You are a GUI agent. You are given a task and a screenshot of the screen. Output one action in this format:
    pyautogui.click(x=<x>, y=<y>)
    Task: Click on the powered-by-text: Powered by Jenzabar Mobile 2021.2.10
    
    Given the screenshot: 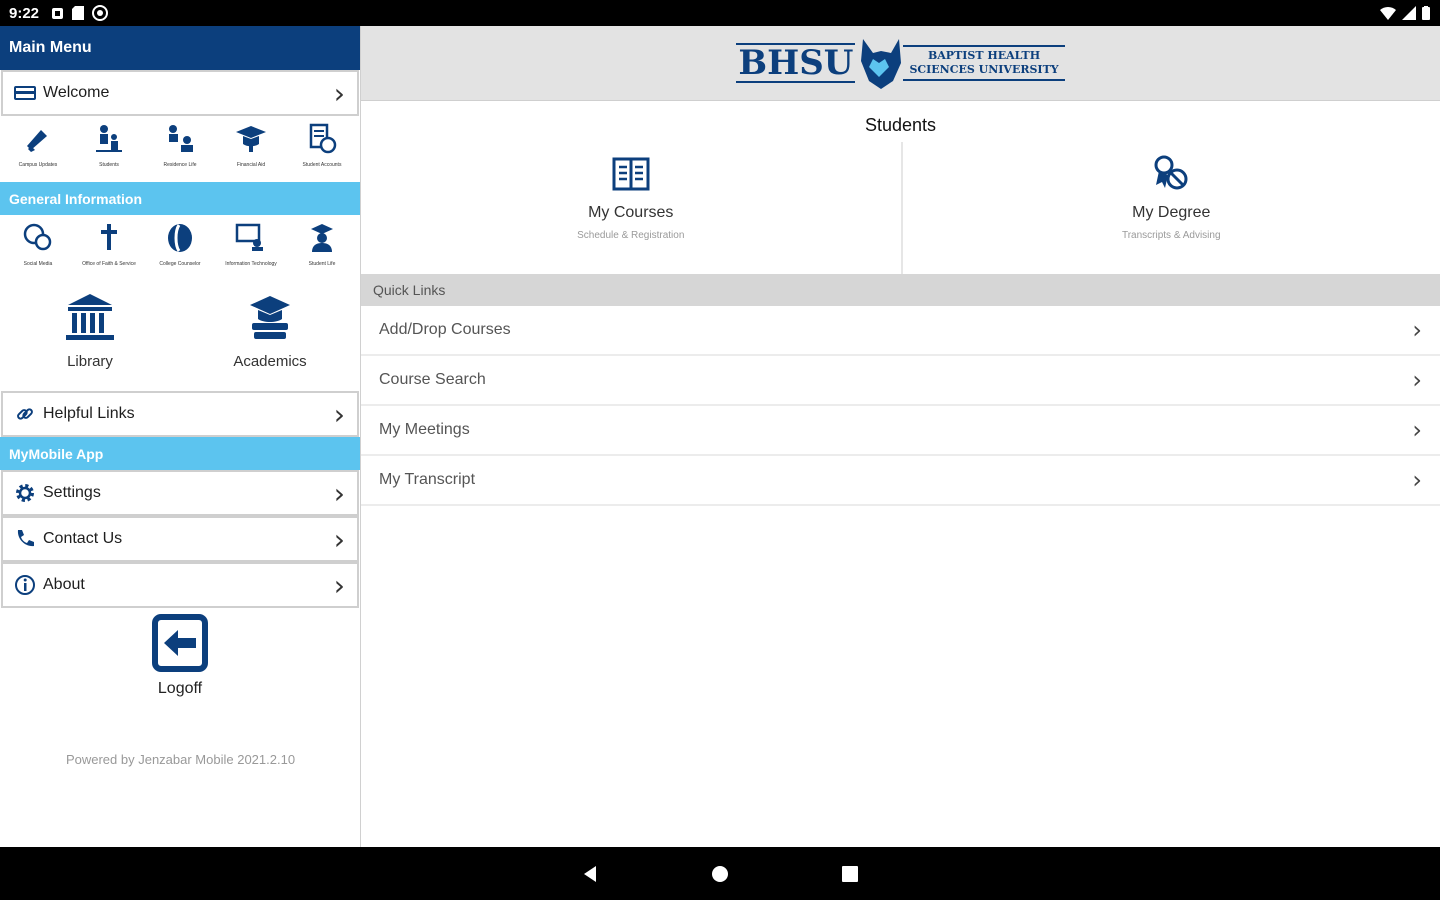 What is the action you would take?
    pyautogui.click(x=180, y=759)
    